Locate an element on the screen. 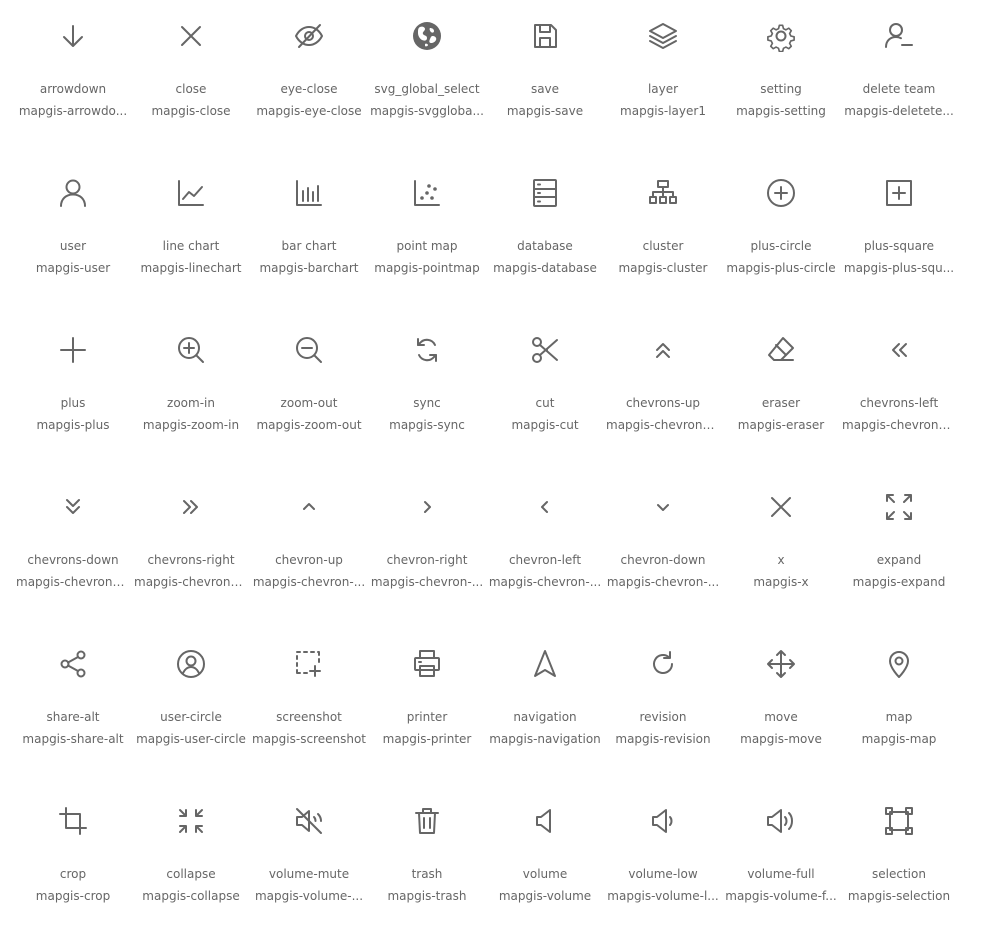  icon-class-name: mapgis-cluster is located at coordinates (663, 268).